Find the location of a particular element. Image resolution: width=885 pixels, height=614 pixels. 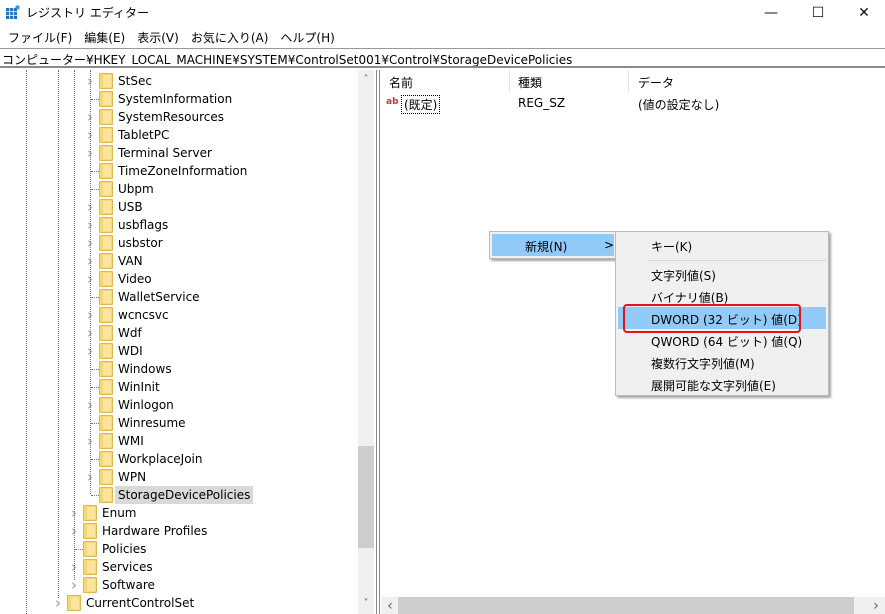

tree-node: › Winlogon is located at coordinates (179, 405).